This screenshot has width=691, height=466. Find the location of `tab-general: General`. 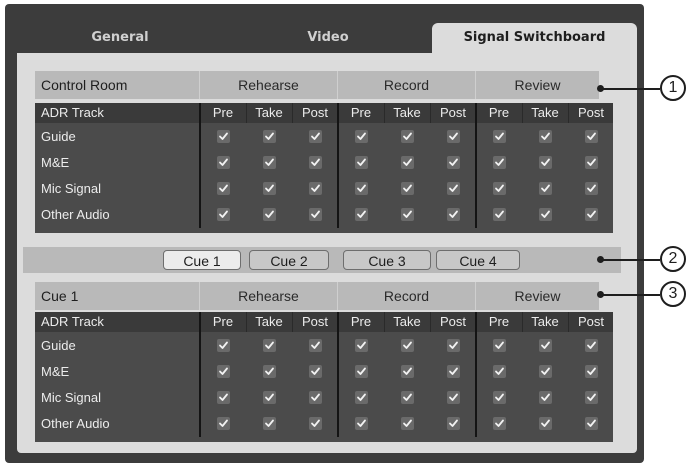

tab-general: General is located at coordinates (120, 38).